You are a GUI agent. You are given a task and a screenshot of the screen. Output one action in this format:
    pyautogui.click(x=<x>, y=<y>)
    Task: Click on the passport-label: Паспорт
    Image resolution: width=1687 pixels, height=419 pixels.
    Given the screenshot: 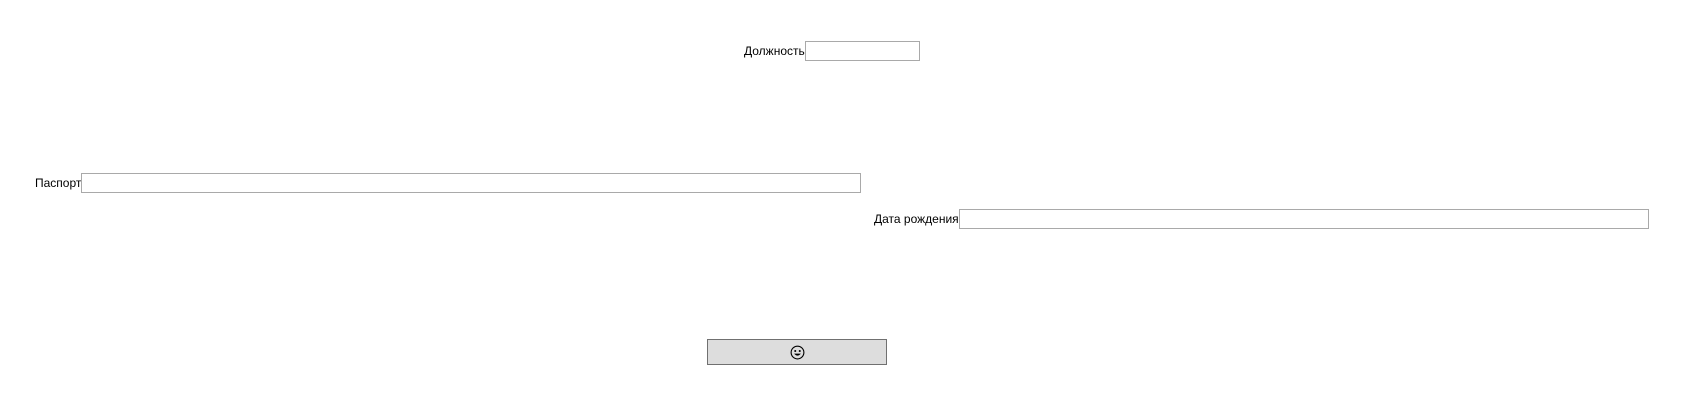 What is the action you would take?
    pyautogui.click(x=58, y=183)
    